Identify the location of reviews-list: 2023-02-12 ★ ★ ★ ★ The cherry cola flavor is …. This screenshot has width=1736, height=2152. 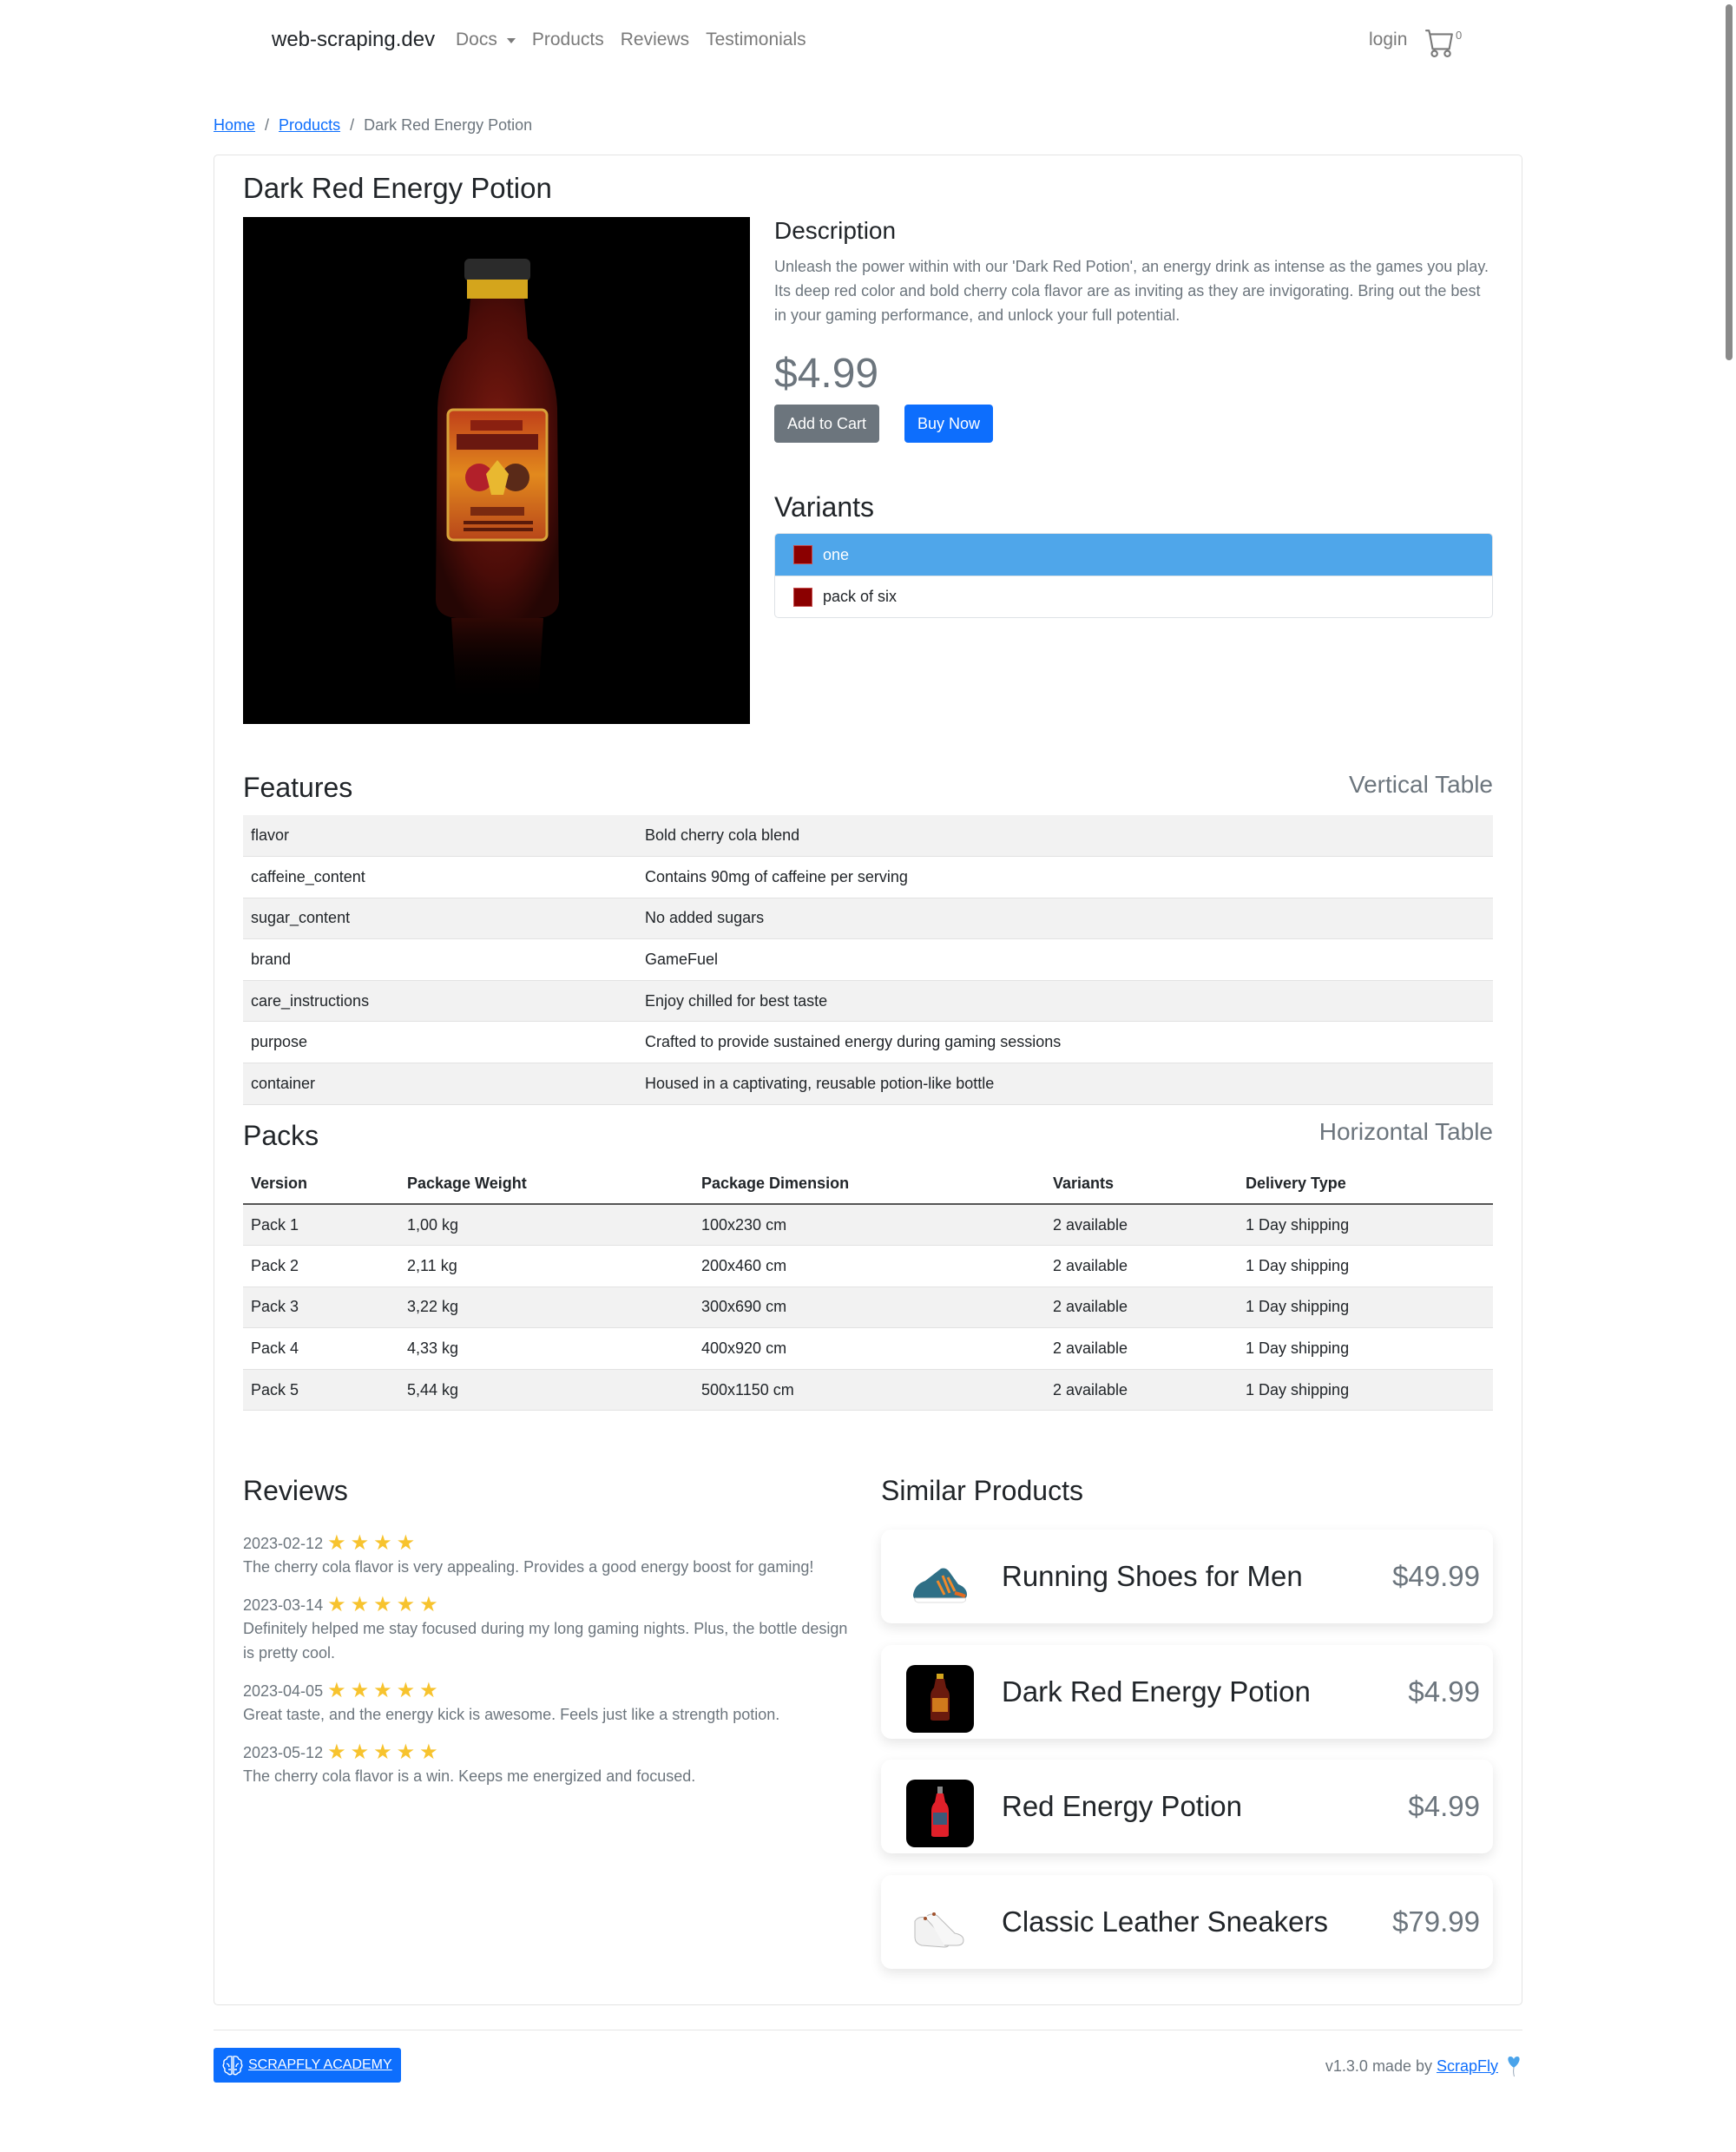
(547, 1667).